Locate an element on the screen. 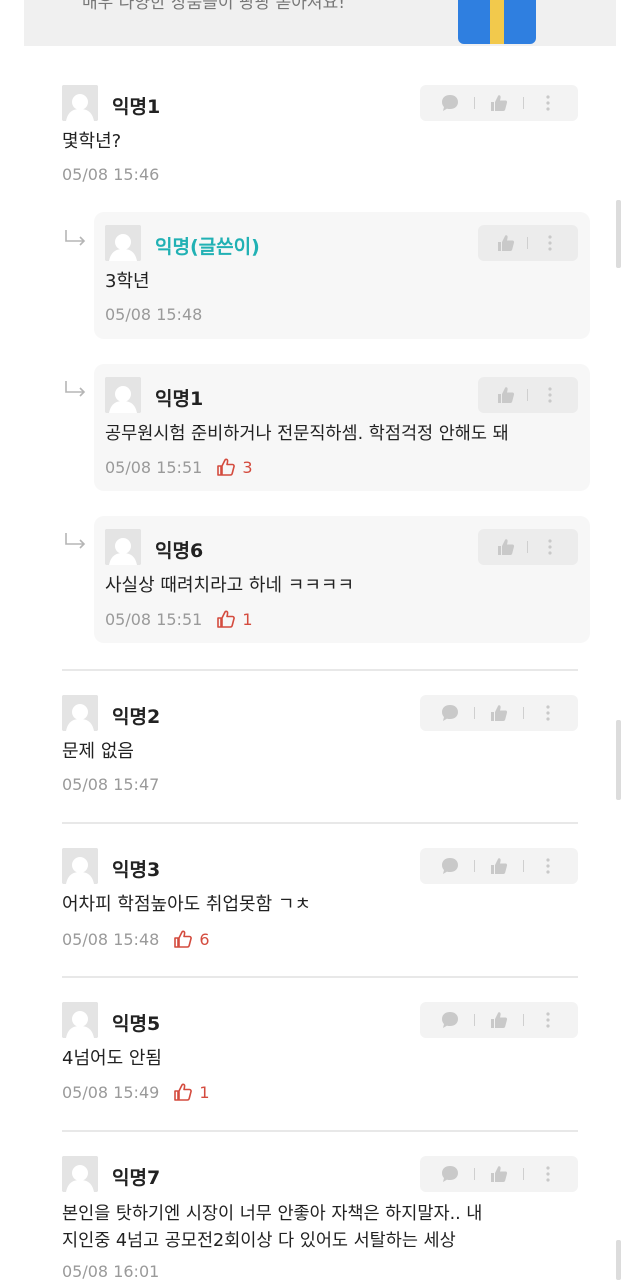  gift-box-icon is located at coordinates (496, 23).